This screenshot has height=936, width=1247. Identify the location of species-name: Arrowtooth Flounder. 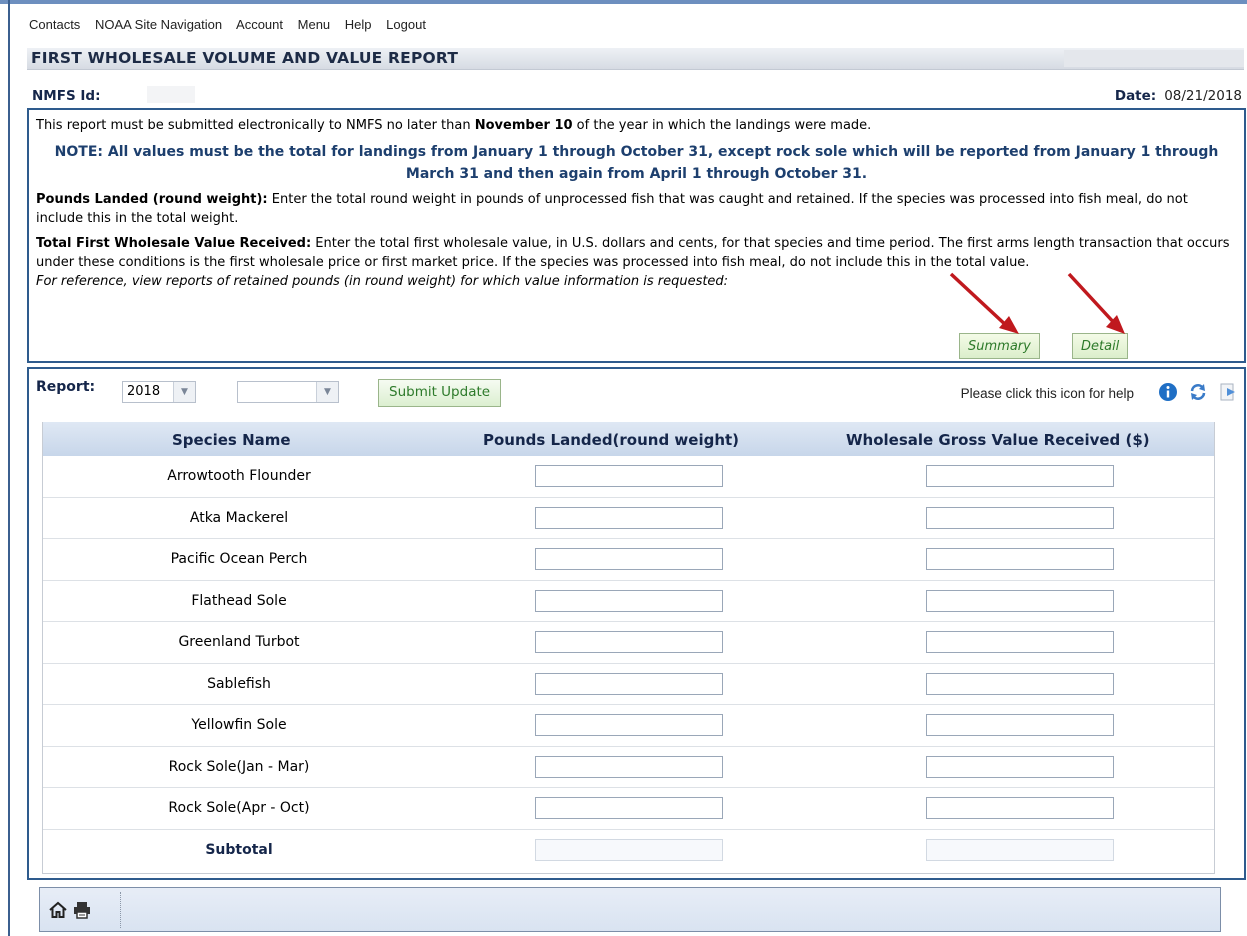
(239, 476).